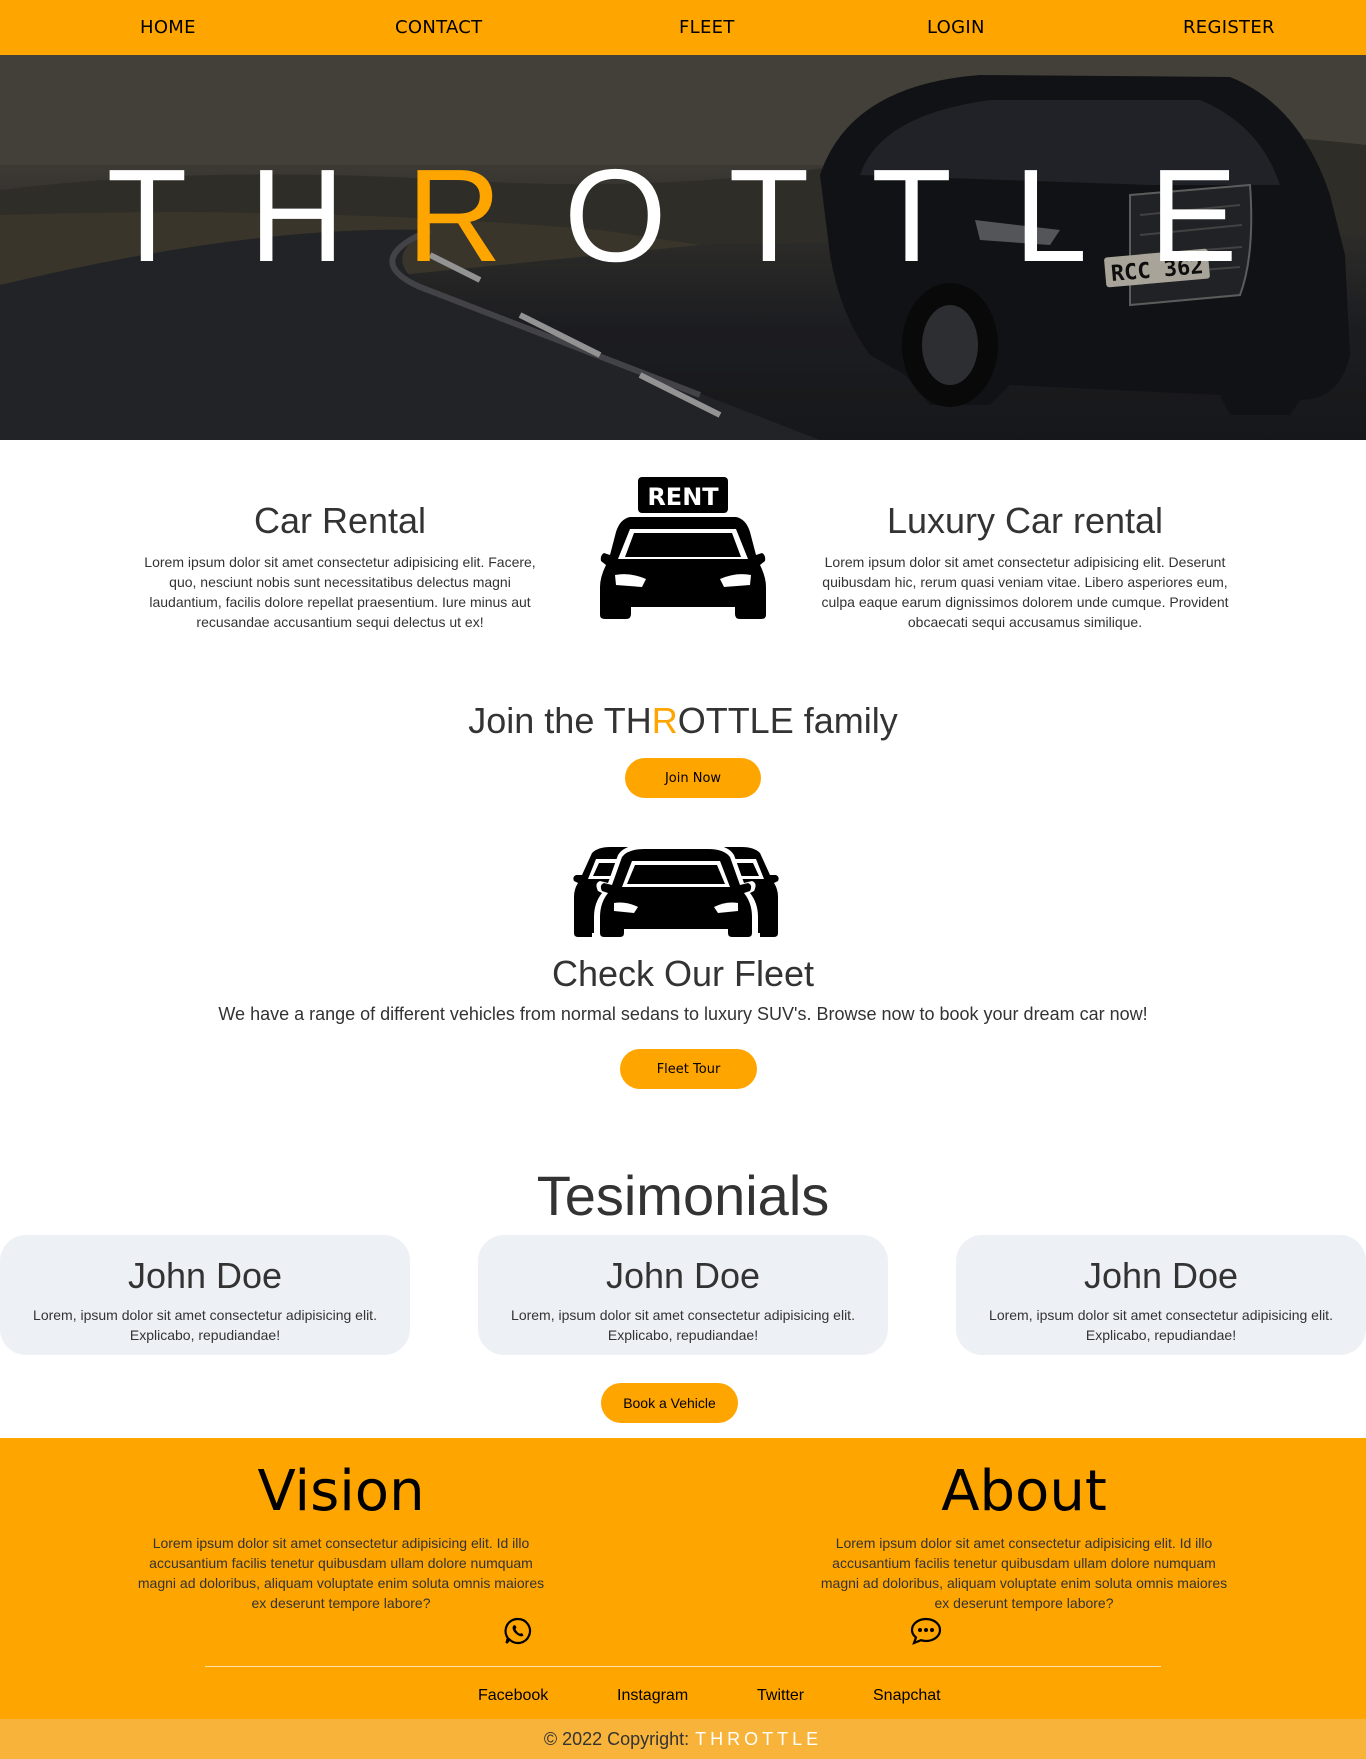 The image size is (1366, 1759). I want to click on footer-vision-title: Vision, so click(341, 1491).